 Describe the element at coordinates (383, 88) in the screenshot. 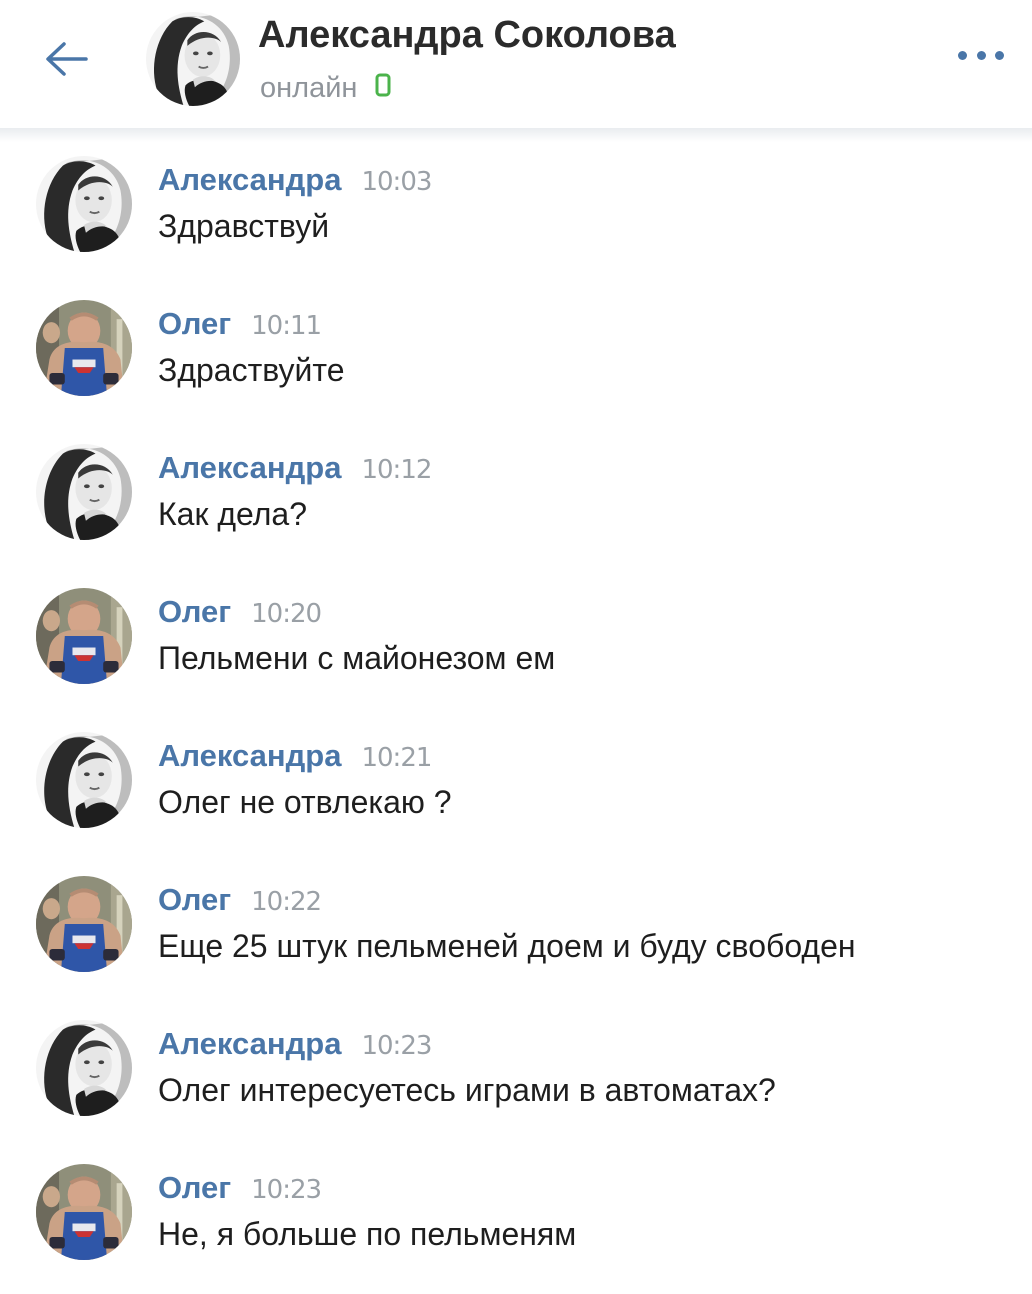

I see `mobile-online-icon` at that location.